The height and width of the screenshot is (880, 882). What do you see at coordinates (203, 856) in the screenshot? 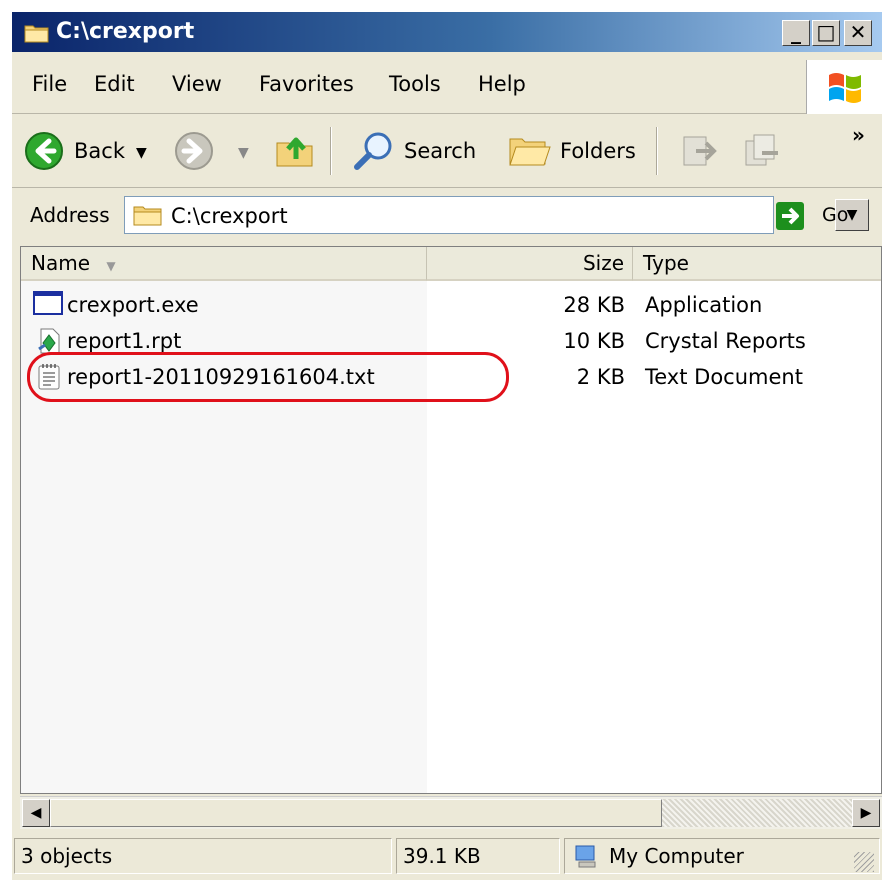
I see `status-object-count: 3 objects` at bounding box center [203, 856].